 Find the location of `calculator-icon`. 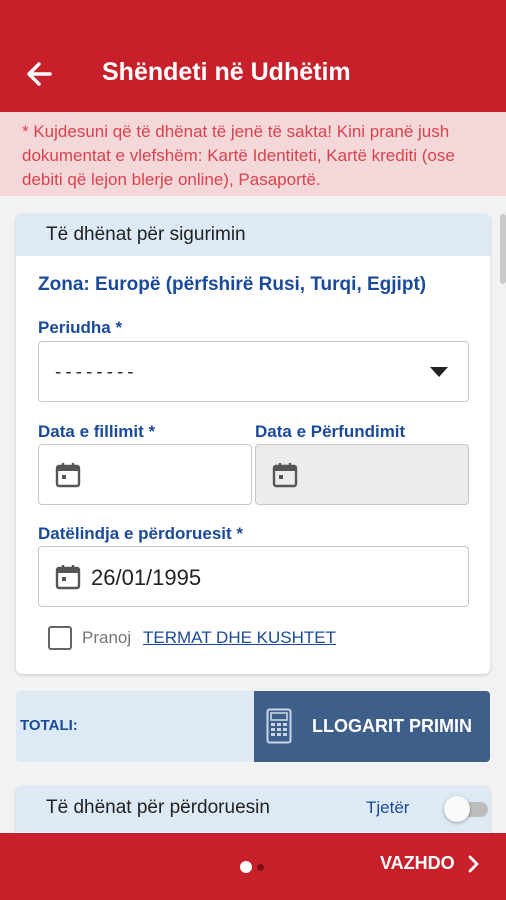

calculator-icon is located at coordinates (279, 726).